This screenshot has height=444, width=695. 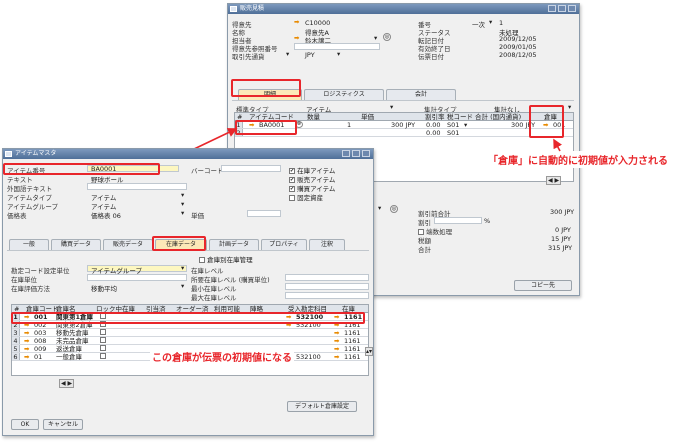 What do you see at coordinates (421, 94) in the screenshot?
I see `tab-accounting: 会計` at bounding box center [421, 94].